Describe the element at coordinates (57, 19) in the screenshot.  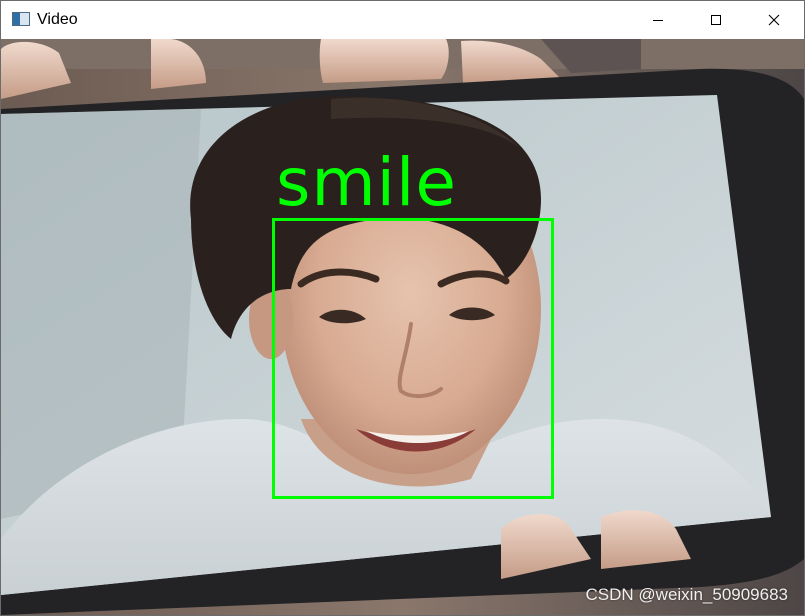
I see `window-title: Video` at that location.